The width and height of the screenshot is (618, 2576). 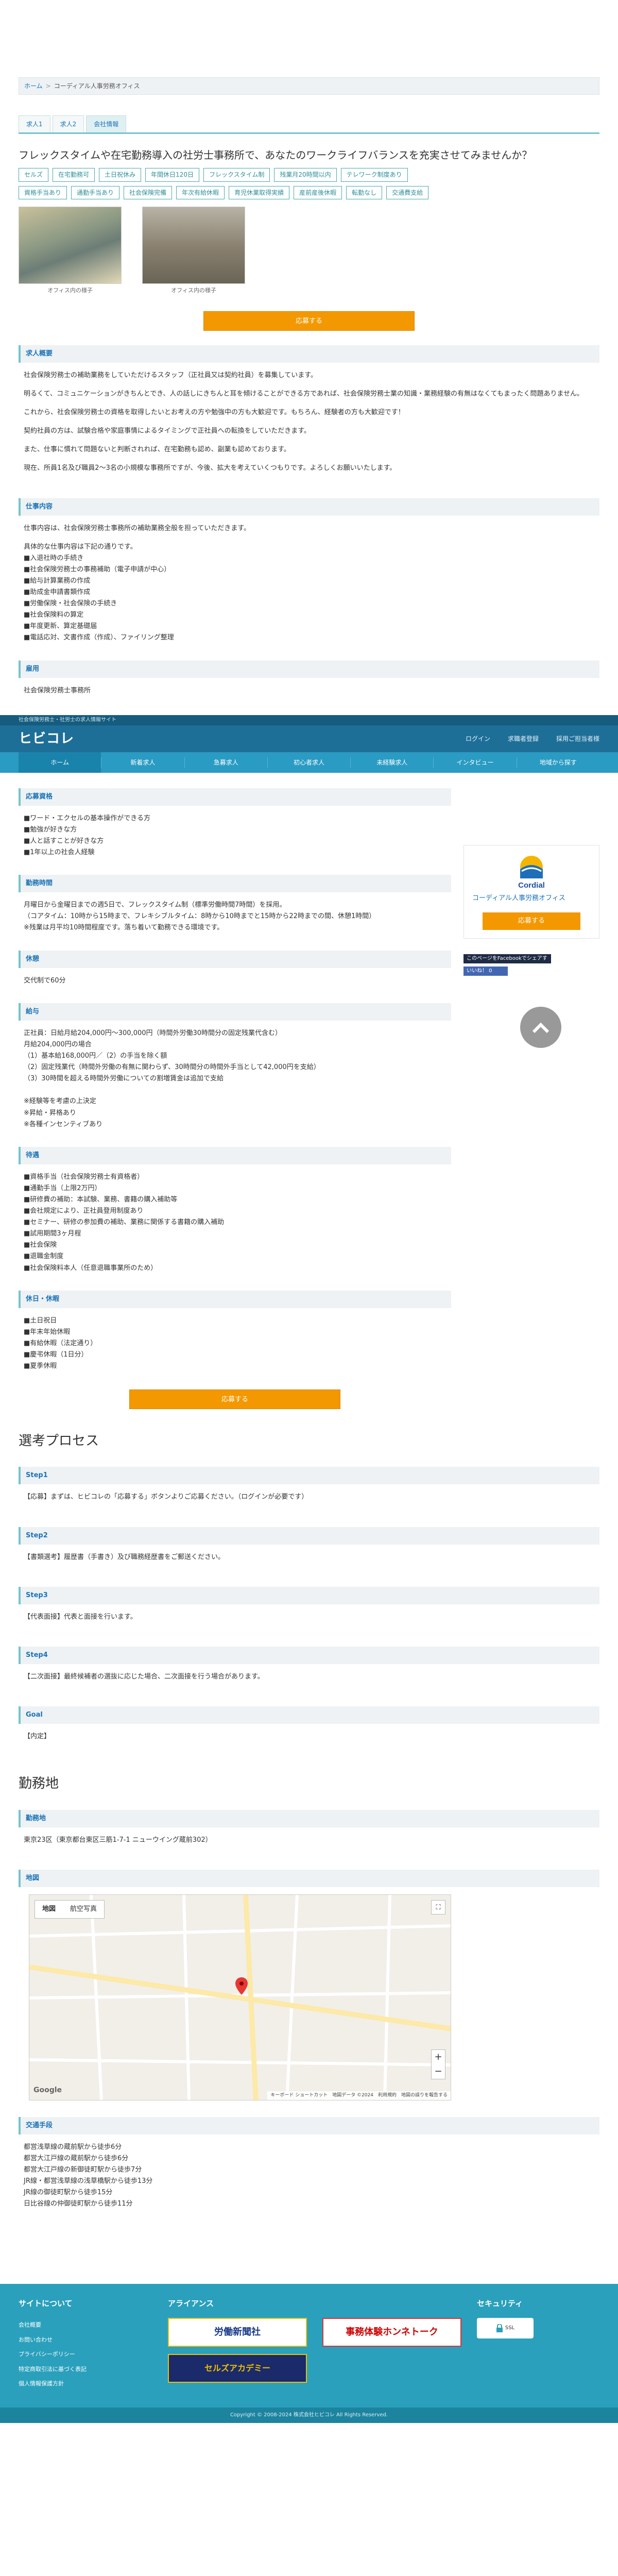 What do you see at coordinates (531, 898) in the screenshot?
I see `company-name: コーディアル人事労務オフィス` at bounding box center [531, 898].